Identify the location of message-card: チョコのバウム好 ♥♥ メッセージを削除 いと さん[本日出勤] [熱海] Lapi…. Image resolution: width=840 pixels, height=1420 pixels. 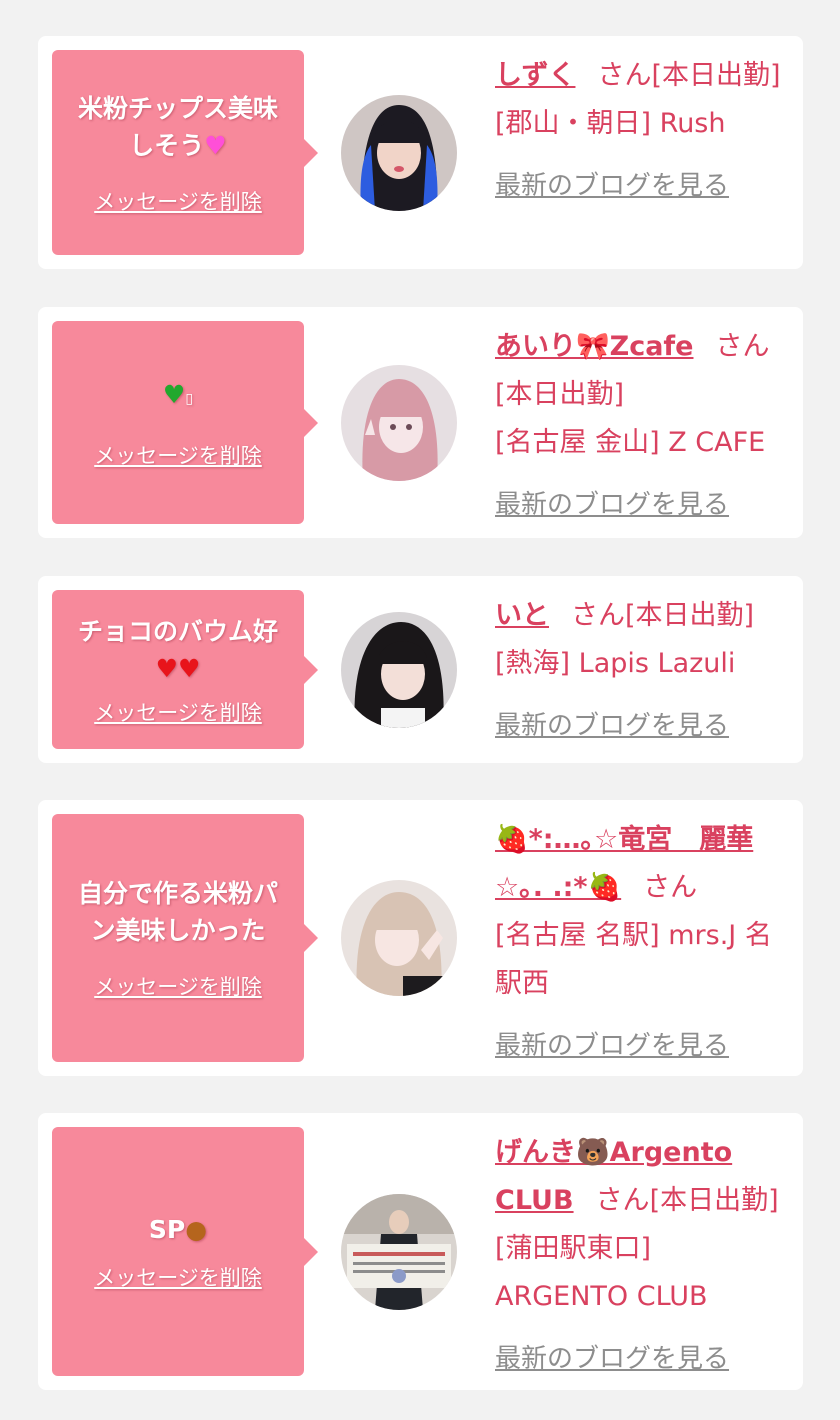
(420, 669).